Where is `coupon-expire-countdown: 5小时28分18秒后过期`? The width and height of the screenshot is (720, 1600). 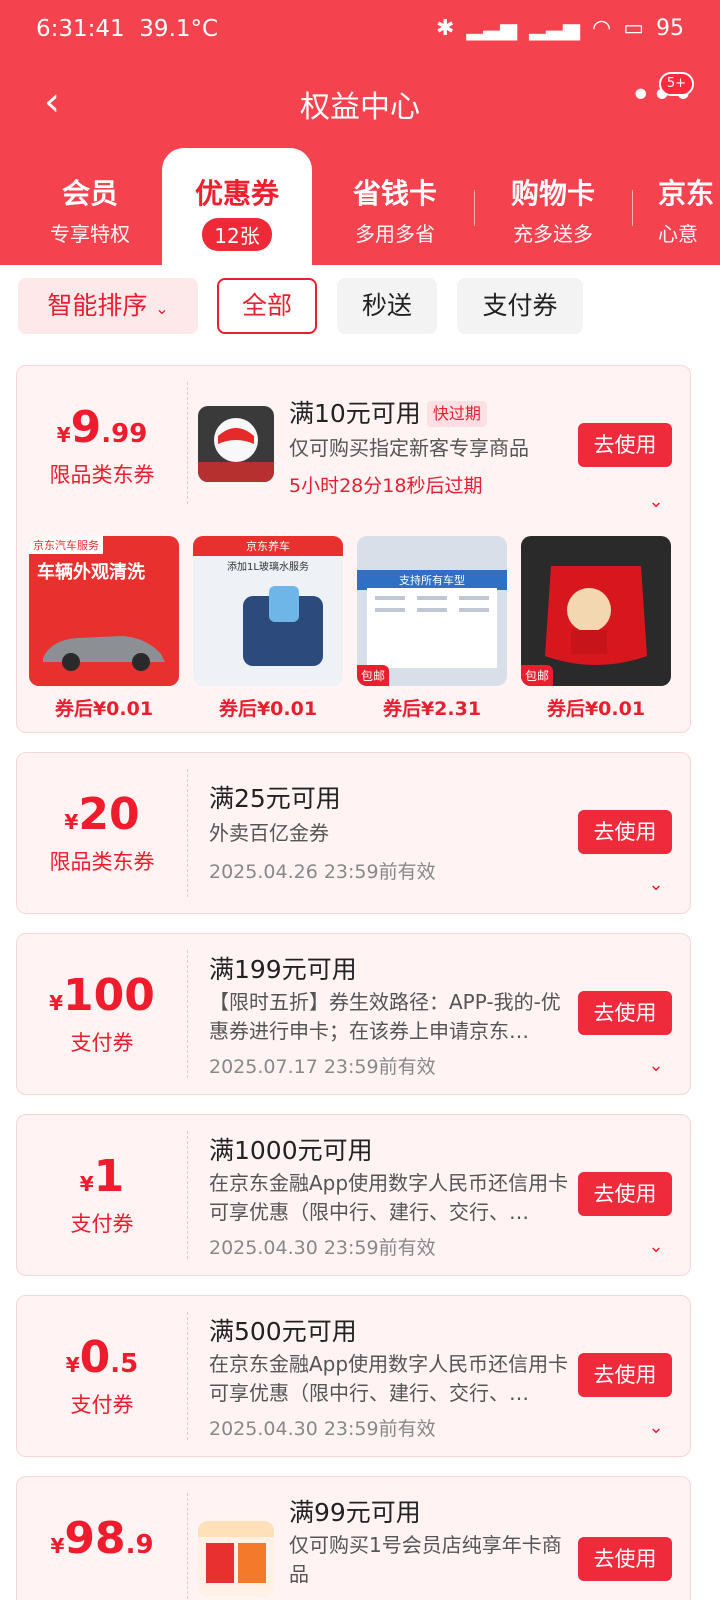
coupon-expire-countdown: 5小时28分18秒后过期 is located at coordinates (386, 486).